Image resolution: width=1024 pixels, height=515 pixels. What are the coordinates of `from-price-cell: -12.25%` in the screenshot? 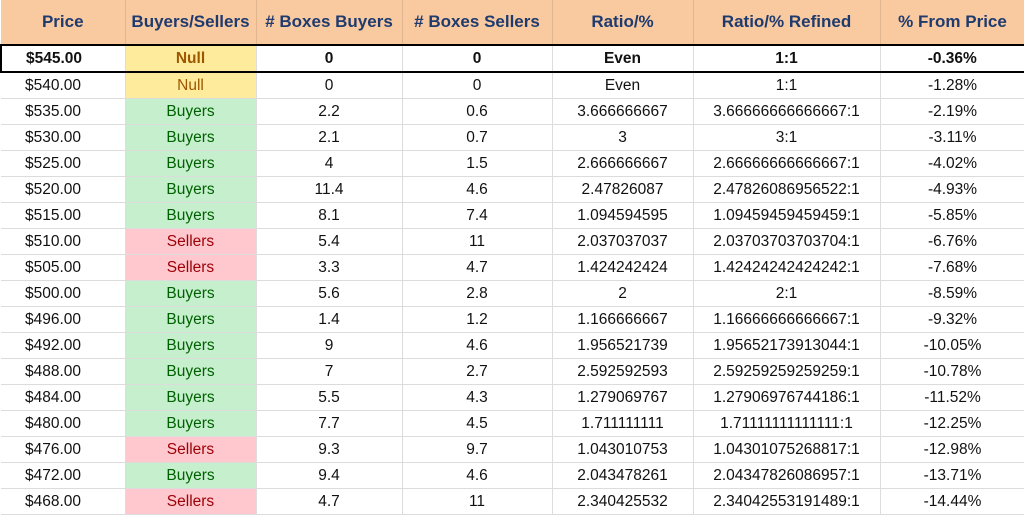 It's located at (952, 423).